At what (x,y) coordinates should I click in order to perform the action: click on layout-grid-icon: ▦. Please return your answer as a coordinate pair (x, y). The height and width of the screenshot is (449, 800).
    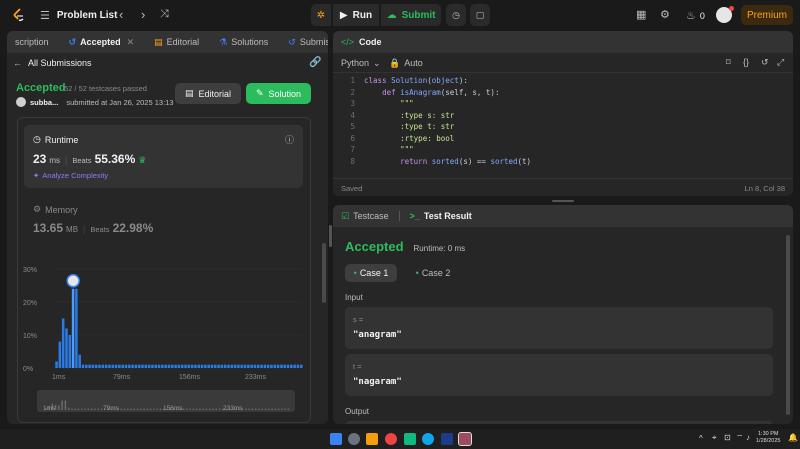
    Looking at the image, I should click on (641, 14).